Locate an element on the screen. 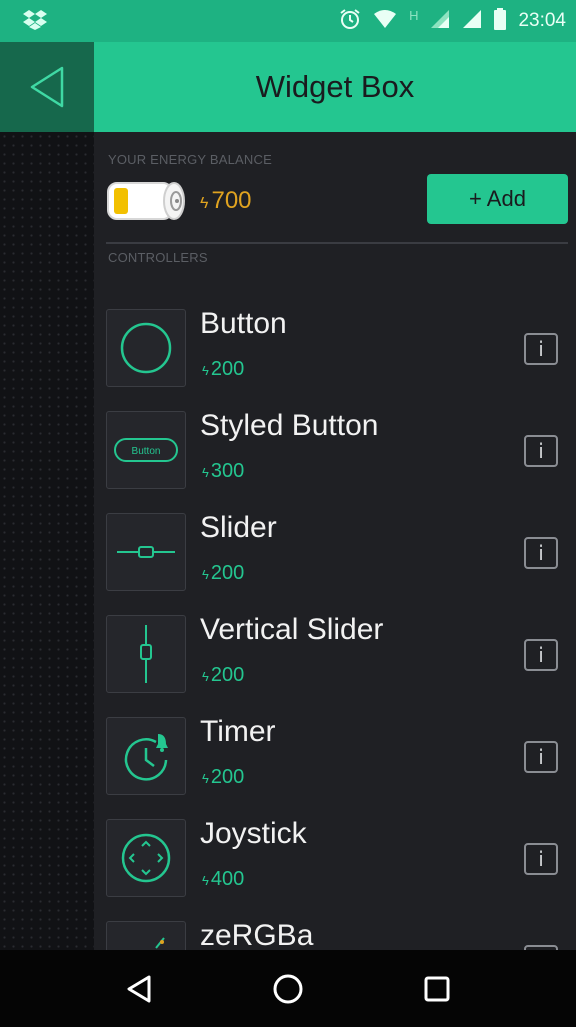 The height and width of the screenshot is (1027, 576). app-header: Widget Box is located at coordinates (335, 87).